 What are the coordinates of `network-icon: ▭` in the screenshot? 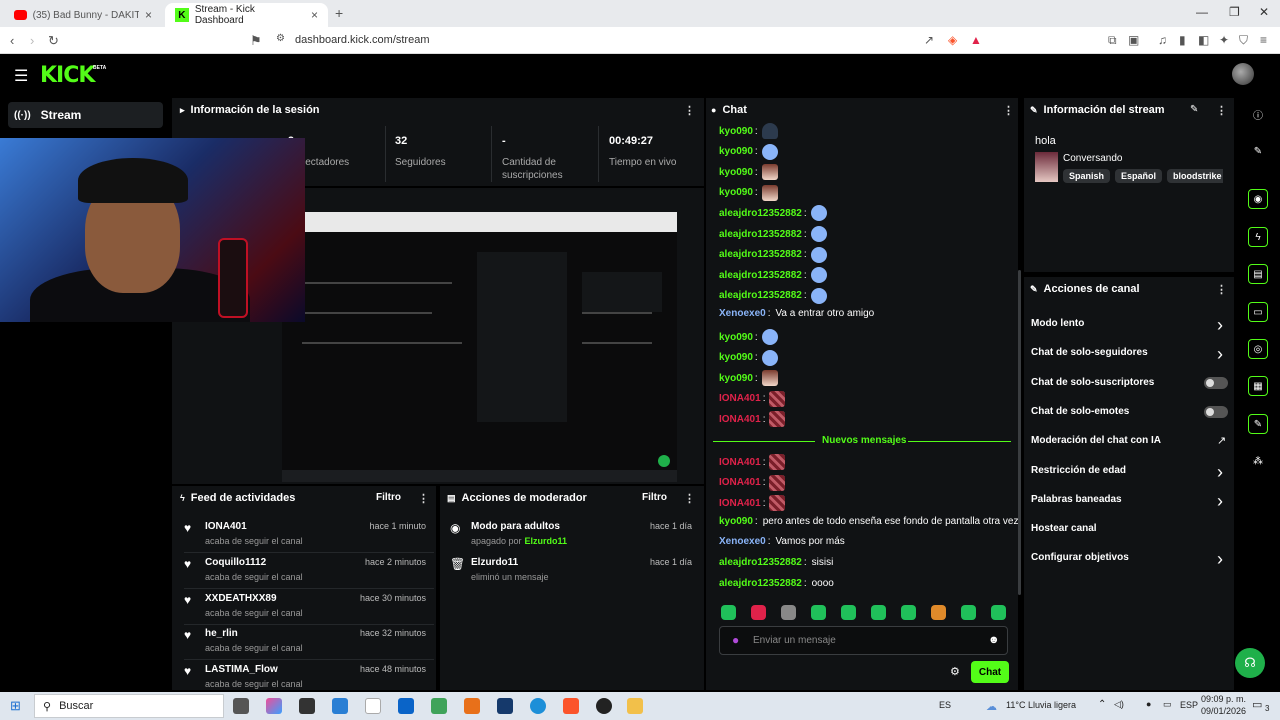 It's located at (1167, 704).